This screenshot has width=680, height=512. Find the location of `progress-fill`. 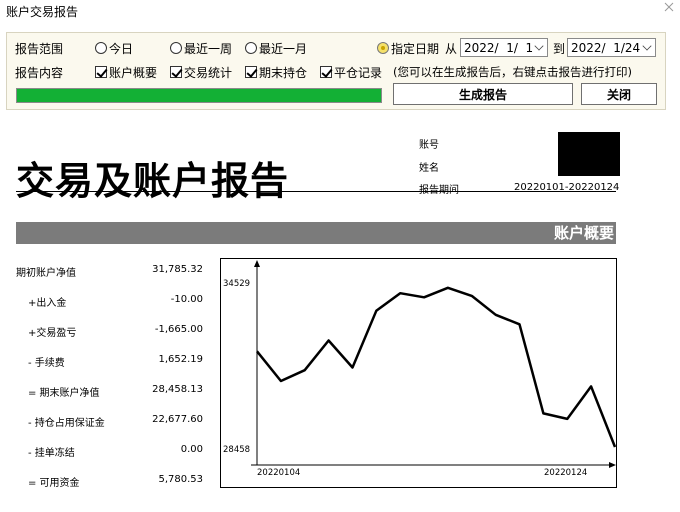

progress-fill is located at coordinates (199, 95).